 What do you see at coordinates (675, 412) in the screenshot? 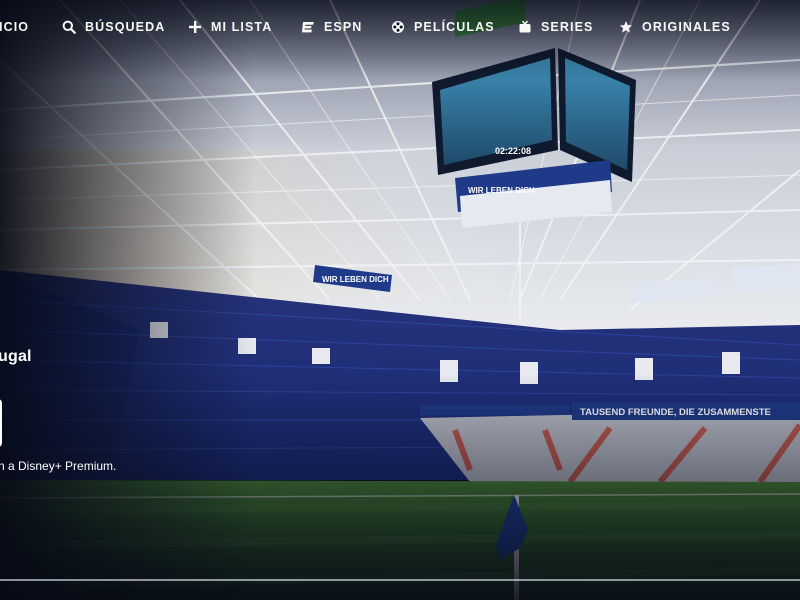
I see `stand-banner: TAUSEND FREUNDE, DIE ZUSAMMENSTE` at bounding box center [675, 412].